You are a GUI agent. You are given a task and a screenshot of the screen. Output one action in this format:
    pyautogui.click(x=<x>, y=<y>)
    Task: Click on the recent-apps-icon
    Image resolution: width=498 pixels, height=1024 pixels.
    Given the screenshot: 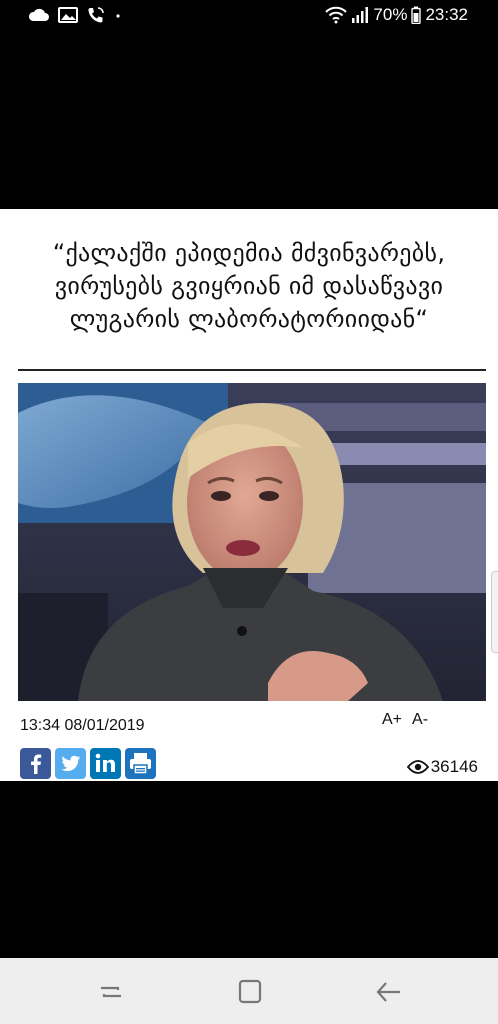 What is the action you would take?
    pyautogui.click(x=111, y=992)
    